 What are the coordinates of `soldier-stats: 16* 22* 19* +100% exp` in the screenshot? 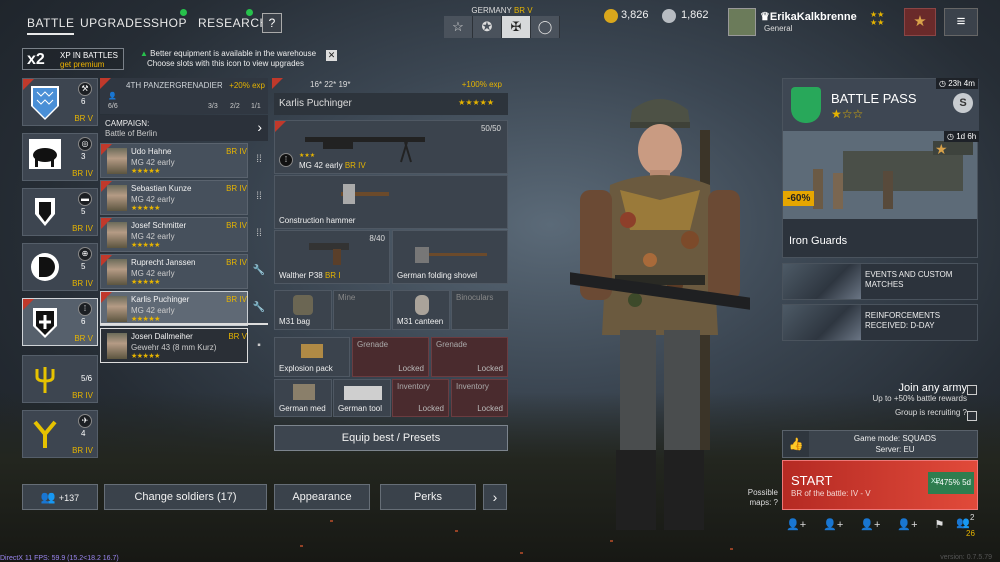 It's located at (390, 85).